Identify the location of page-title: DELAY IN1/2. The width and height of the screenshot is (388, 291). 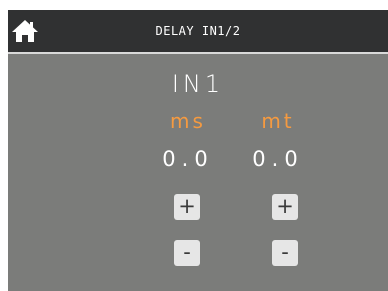
(198, 31).